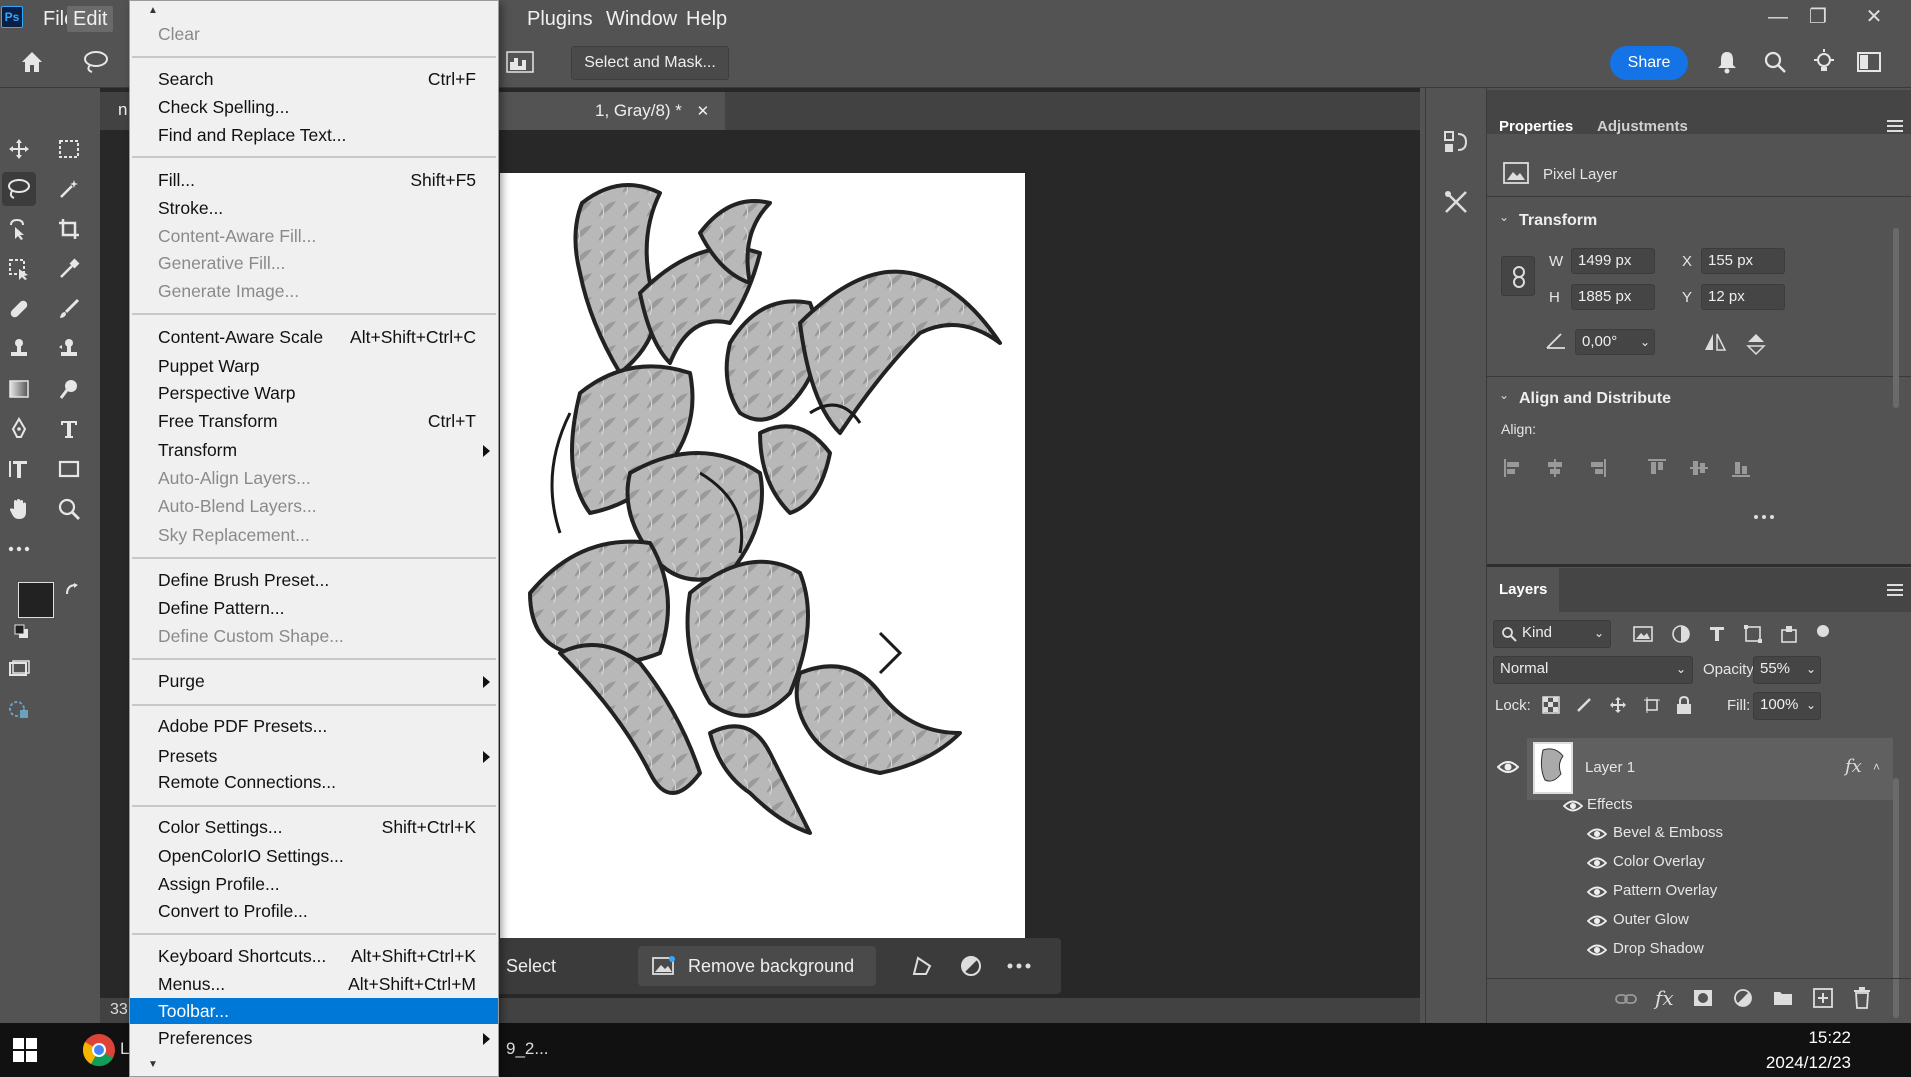 The height and width of the screenshot is (1077, 1911). What do you see at coordinates (1610, 767) in the screenshot?
I see `layer-name: Layer 1` at bounding box center [1610, 767].